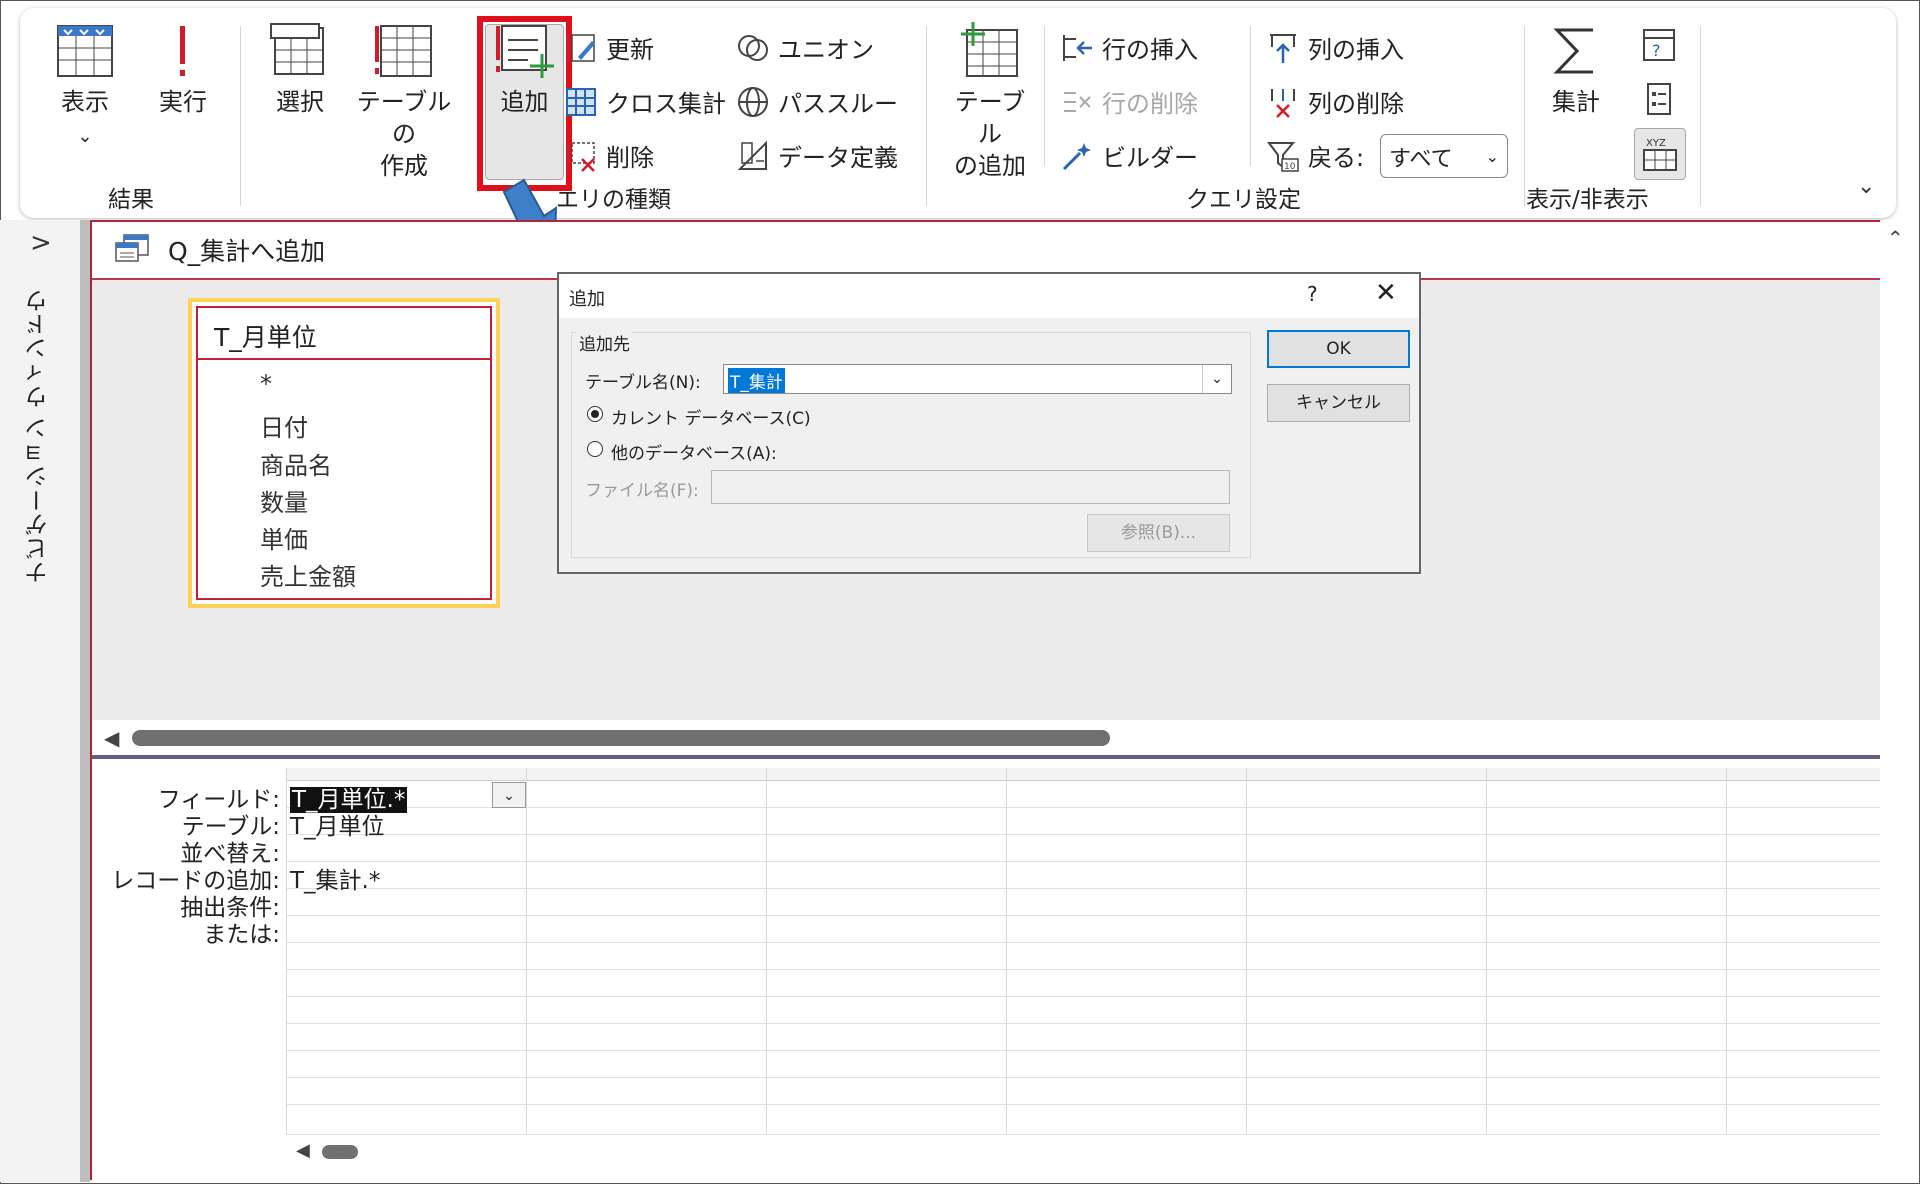 This screenshot has width=1920, height=1184. Describe the element at coordinates (85, 87) in the screenshot. I see `view-button: 表示 ⌄` at that location.